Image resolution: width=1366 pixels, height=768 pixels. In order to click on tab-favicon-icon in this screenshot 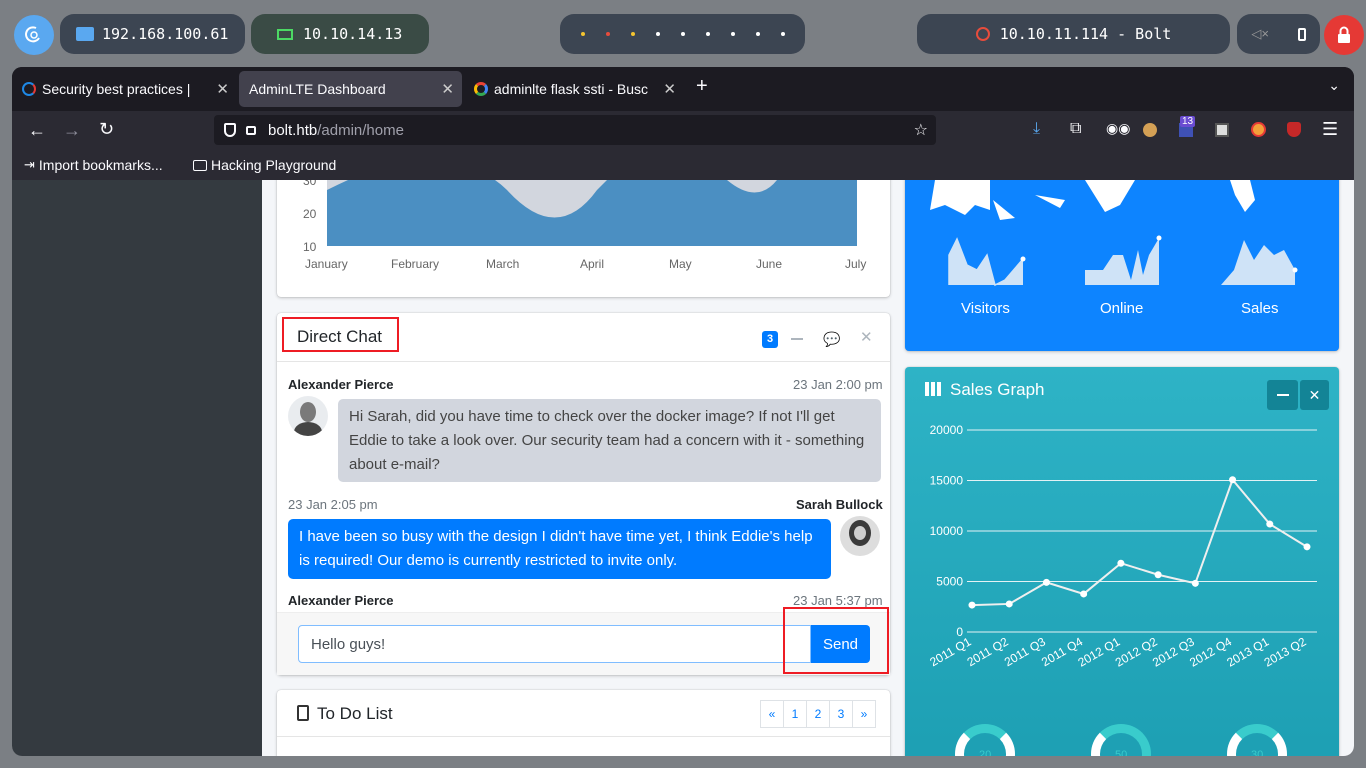, I will do `click(29, 89)`.